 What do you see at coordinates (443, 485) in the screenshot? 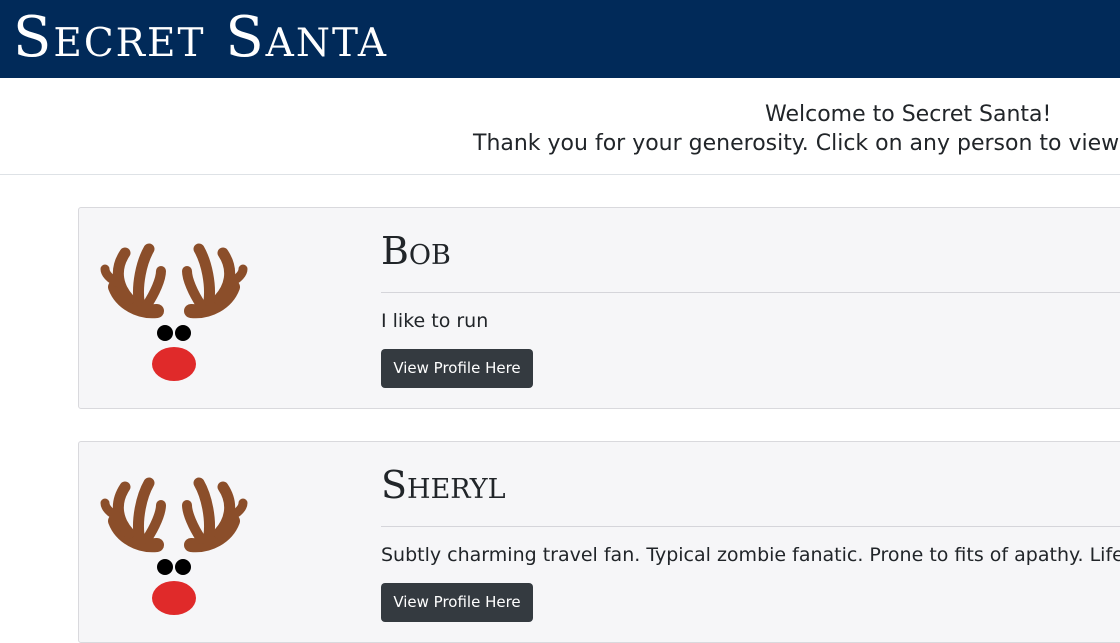
I see `person-name: Sheryl` at bounding box center [443, 485].